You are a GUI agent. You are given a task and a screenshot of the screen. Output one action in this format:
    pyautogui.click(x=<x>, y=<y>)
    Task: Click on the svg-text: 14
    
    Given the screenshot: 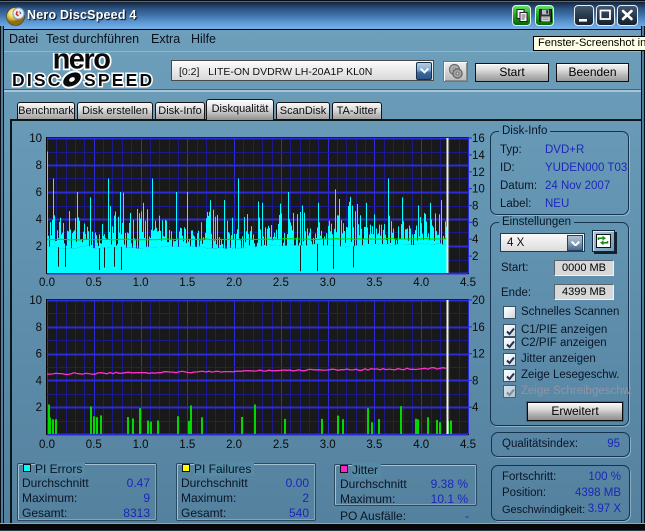 What is the action you would take?
    pyautogui.click(x=478, y=156)
    